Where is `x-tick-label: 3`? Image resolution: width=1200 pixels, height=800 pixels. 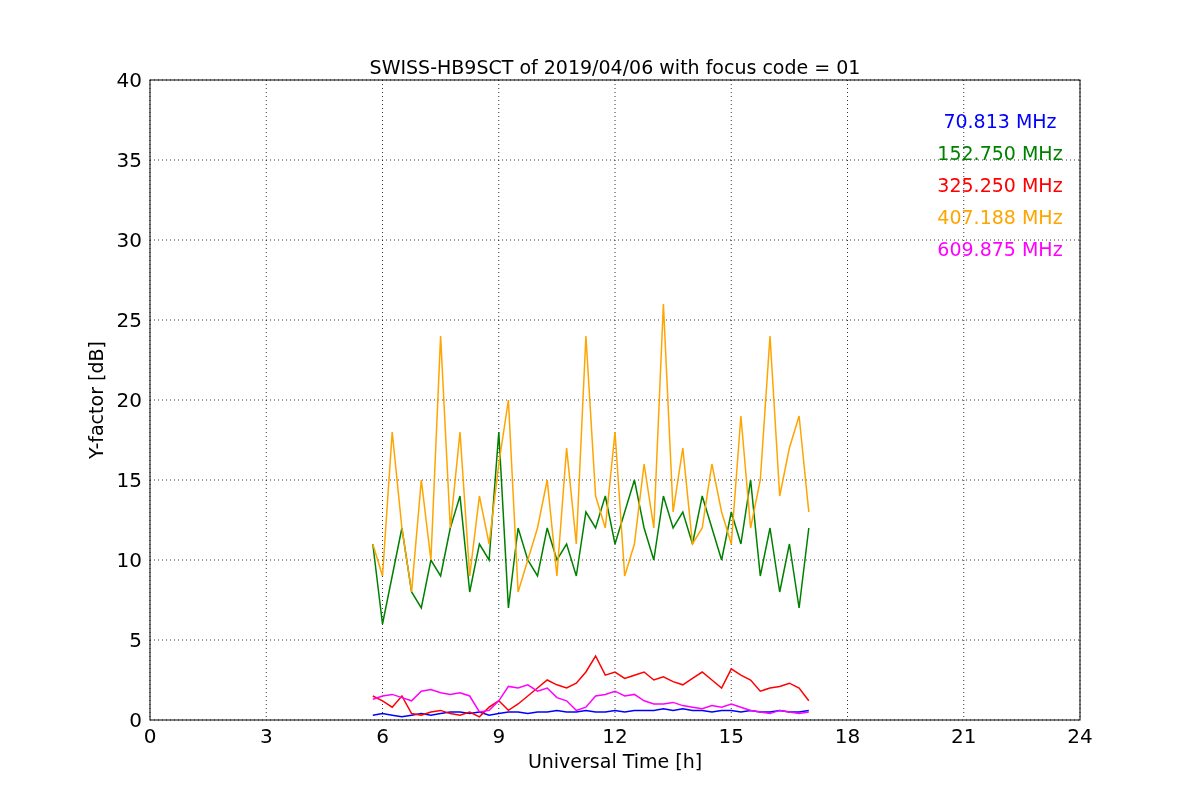 x-tick-label: 3 is located at coordinates (266, 736).